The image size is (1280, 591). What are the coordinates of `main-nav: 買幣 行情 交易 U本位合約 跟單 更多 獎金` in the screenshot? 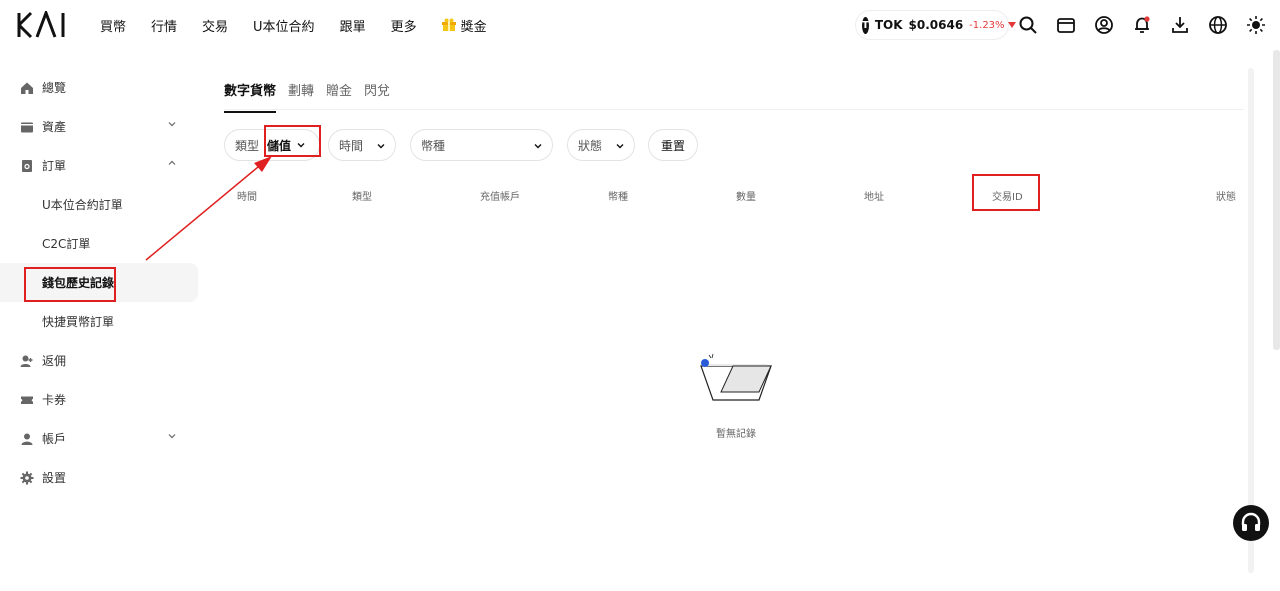 It's located at (306, 25).